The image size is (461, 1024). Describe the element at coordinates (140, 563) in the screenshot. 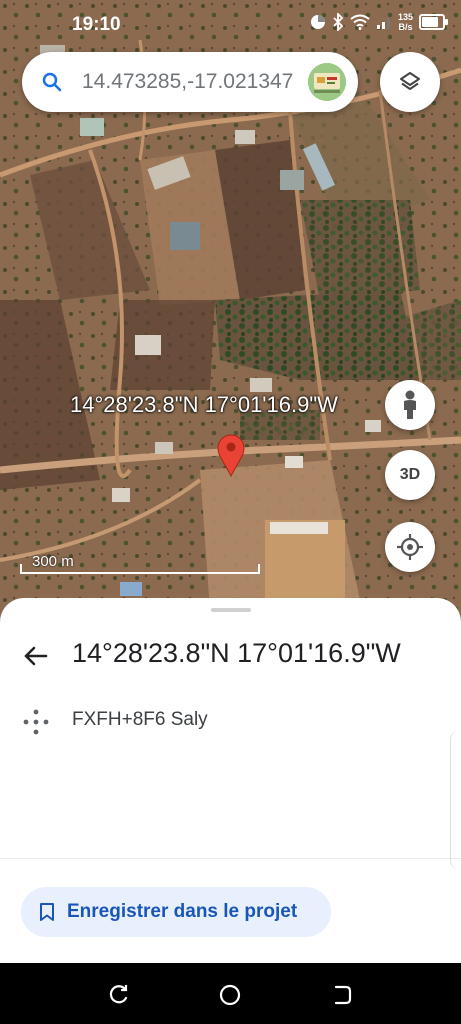

I see `map-scale: 300 m` at that location.